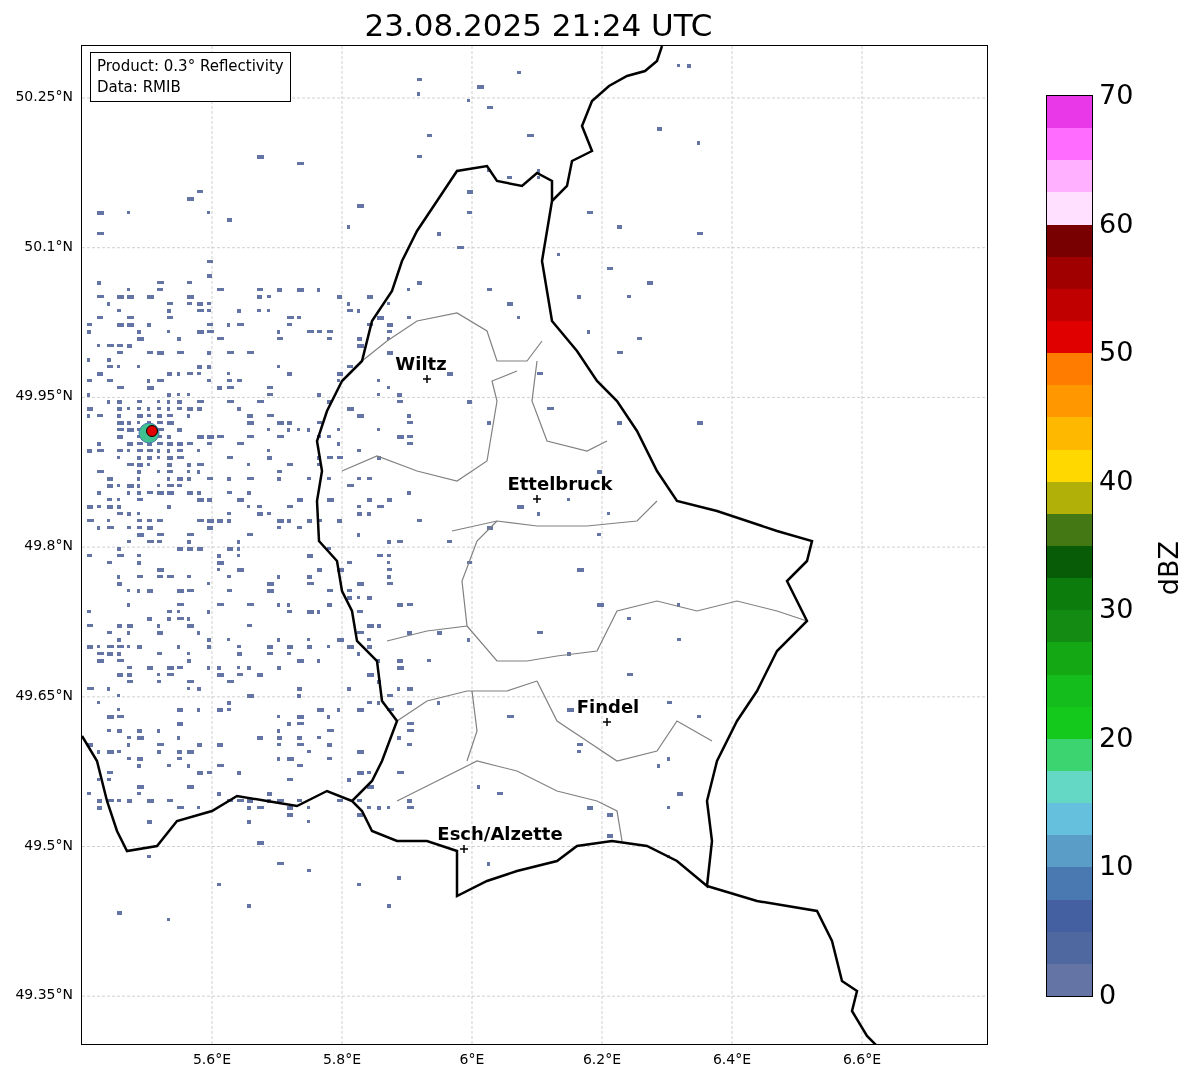 Image resolution: width=1184 pixels, height=1081 pixels. Describe the element at coordinates (1108, 995) in the screenshot. I see `colorbar-tick-label: 0` at that location.